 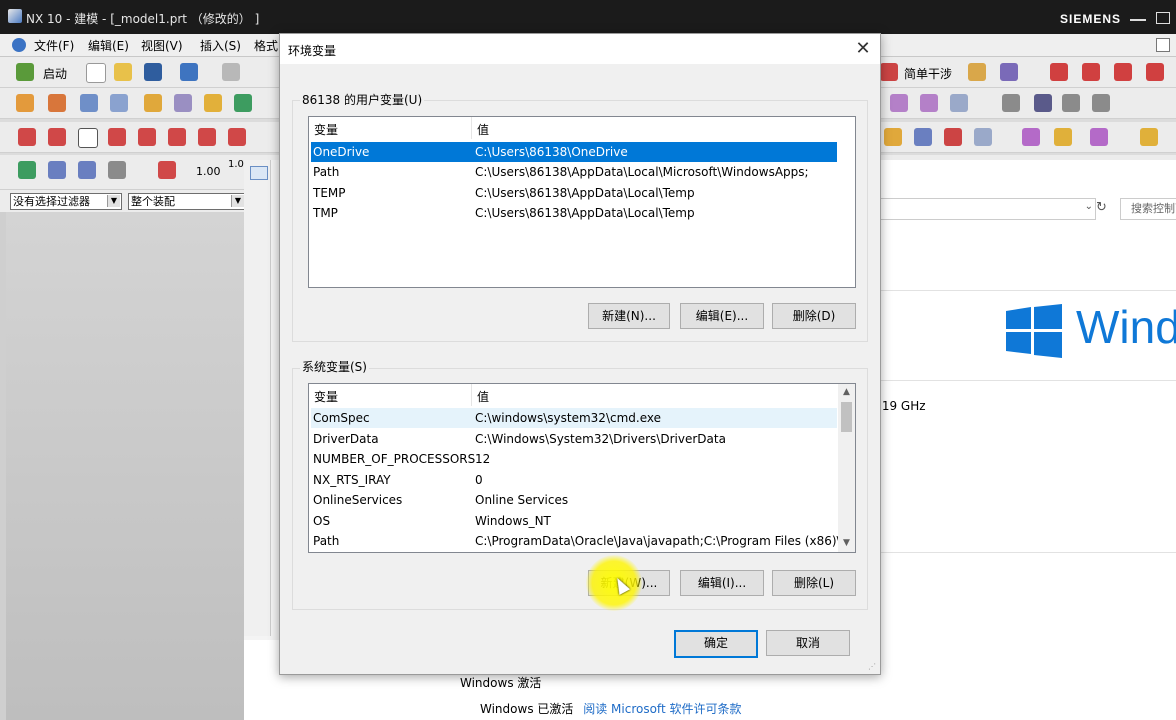 I want to click on minimize-icon, so click(x=1138, y=17).